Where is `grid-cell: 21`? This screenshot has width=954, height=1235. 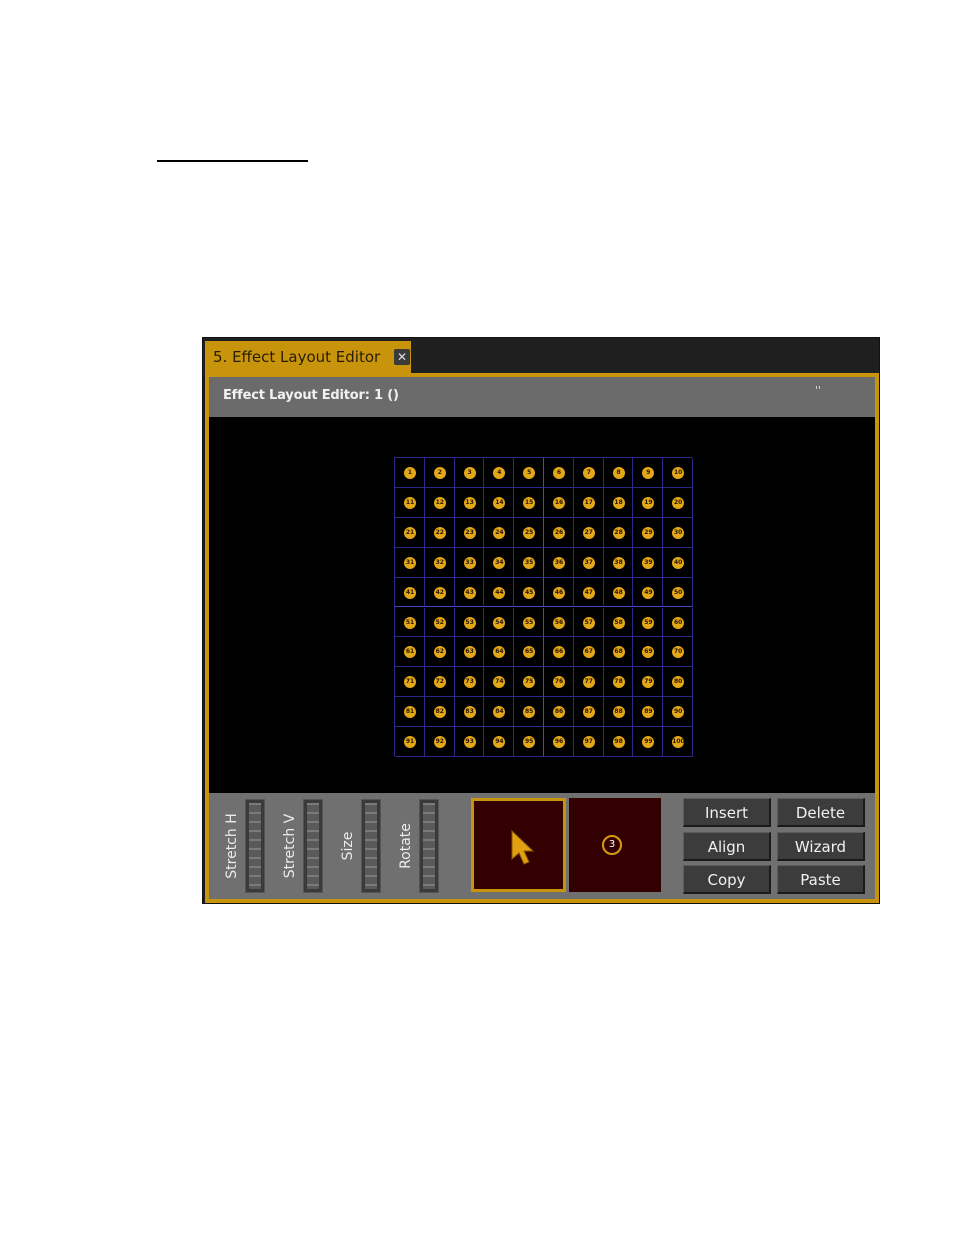
grid-cell: 21 is located at coordinates (410, 532).